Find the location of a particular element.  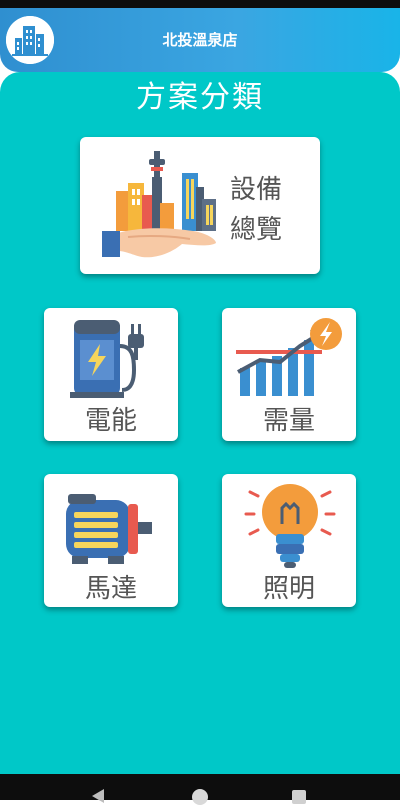

demand-card: 需量 is located at coordinates (289, 374).